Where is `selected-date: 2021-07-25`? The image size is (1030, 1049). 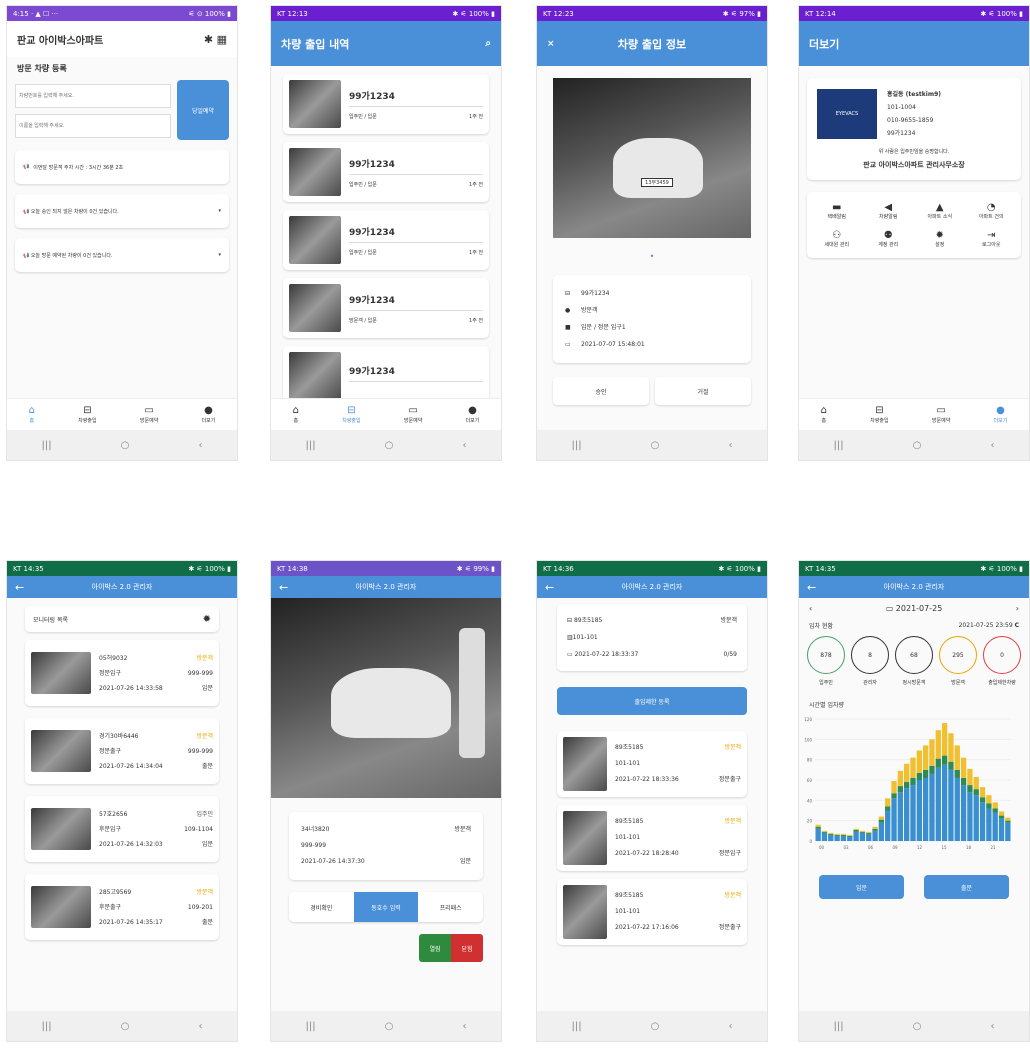
selected-date: 2021-07-25 is located at coordinates (919, 608).